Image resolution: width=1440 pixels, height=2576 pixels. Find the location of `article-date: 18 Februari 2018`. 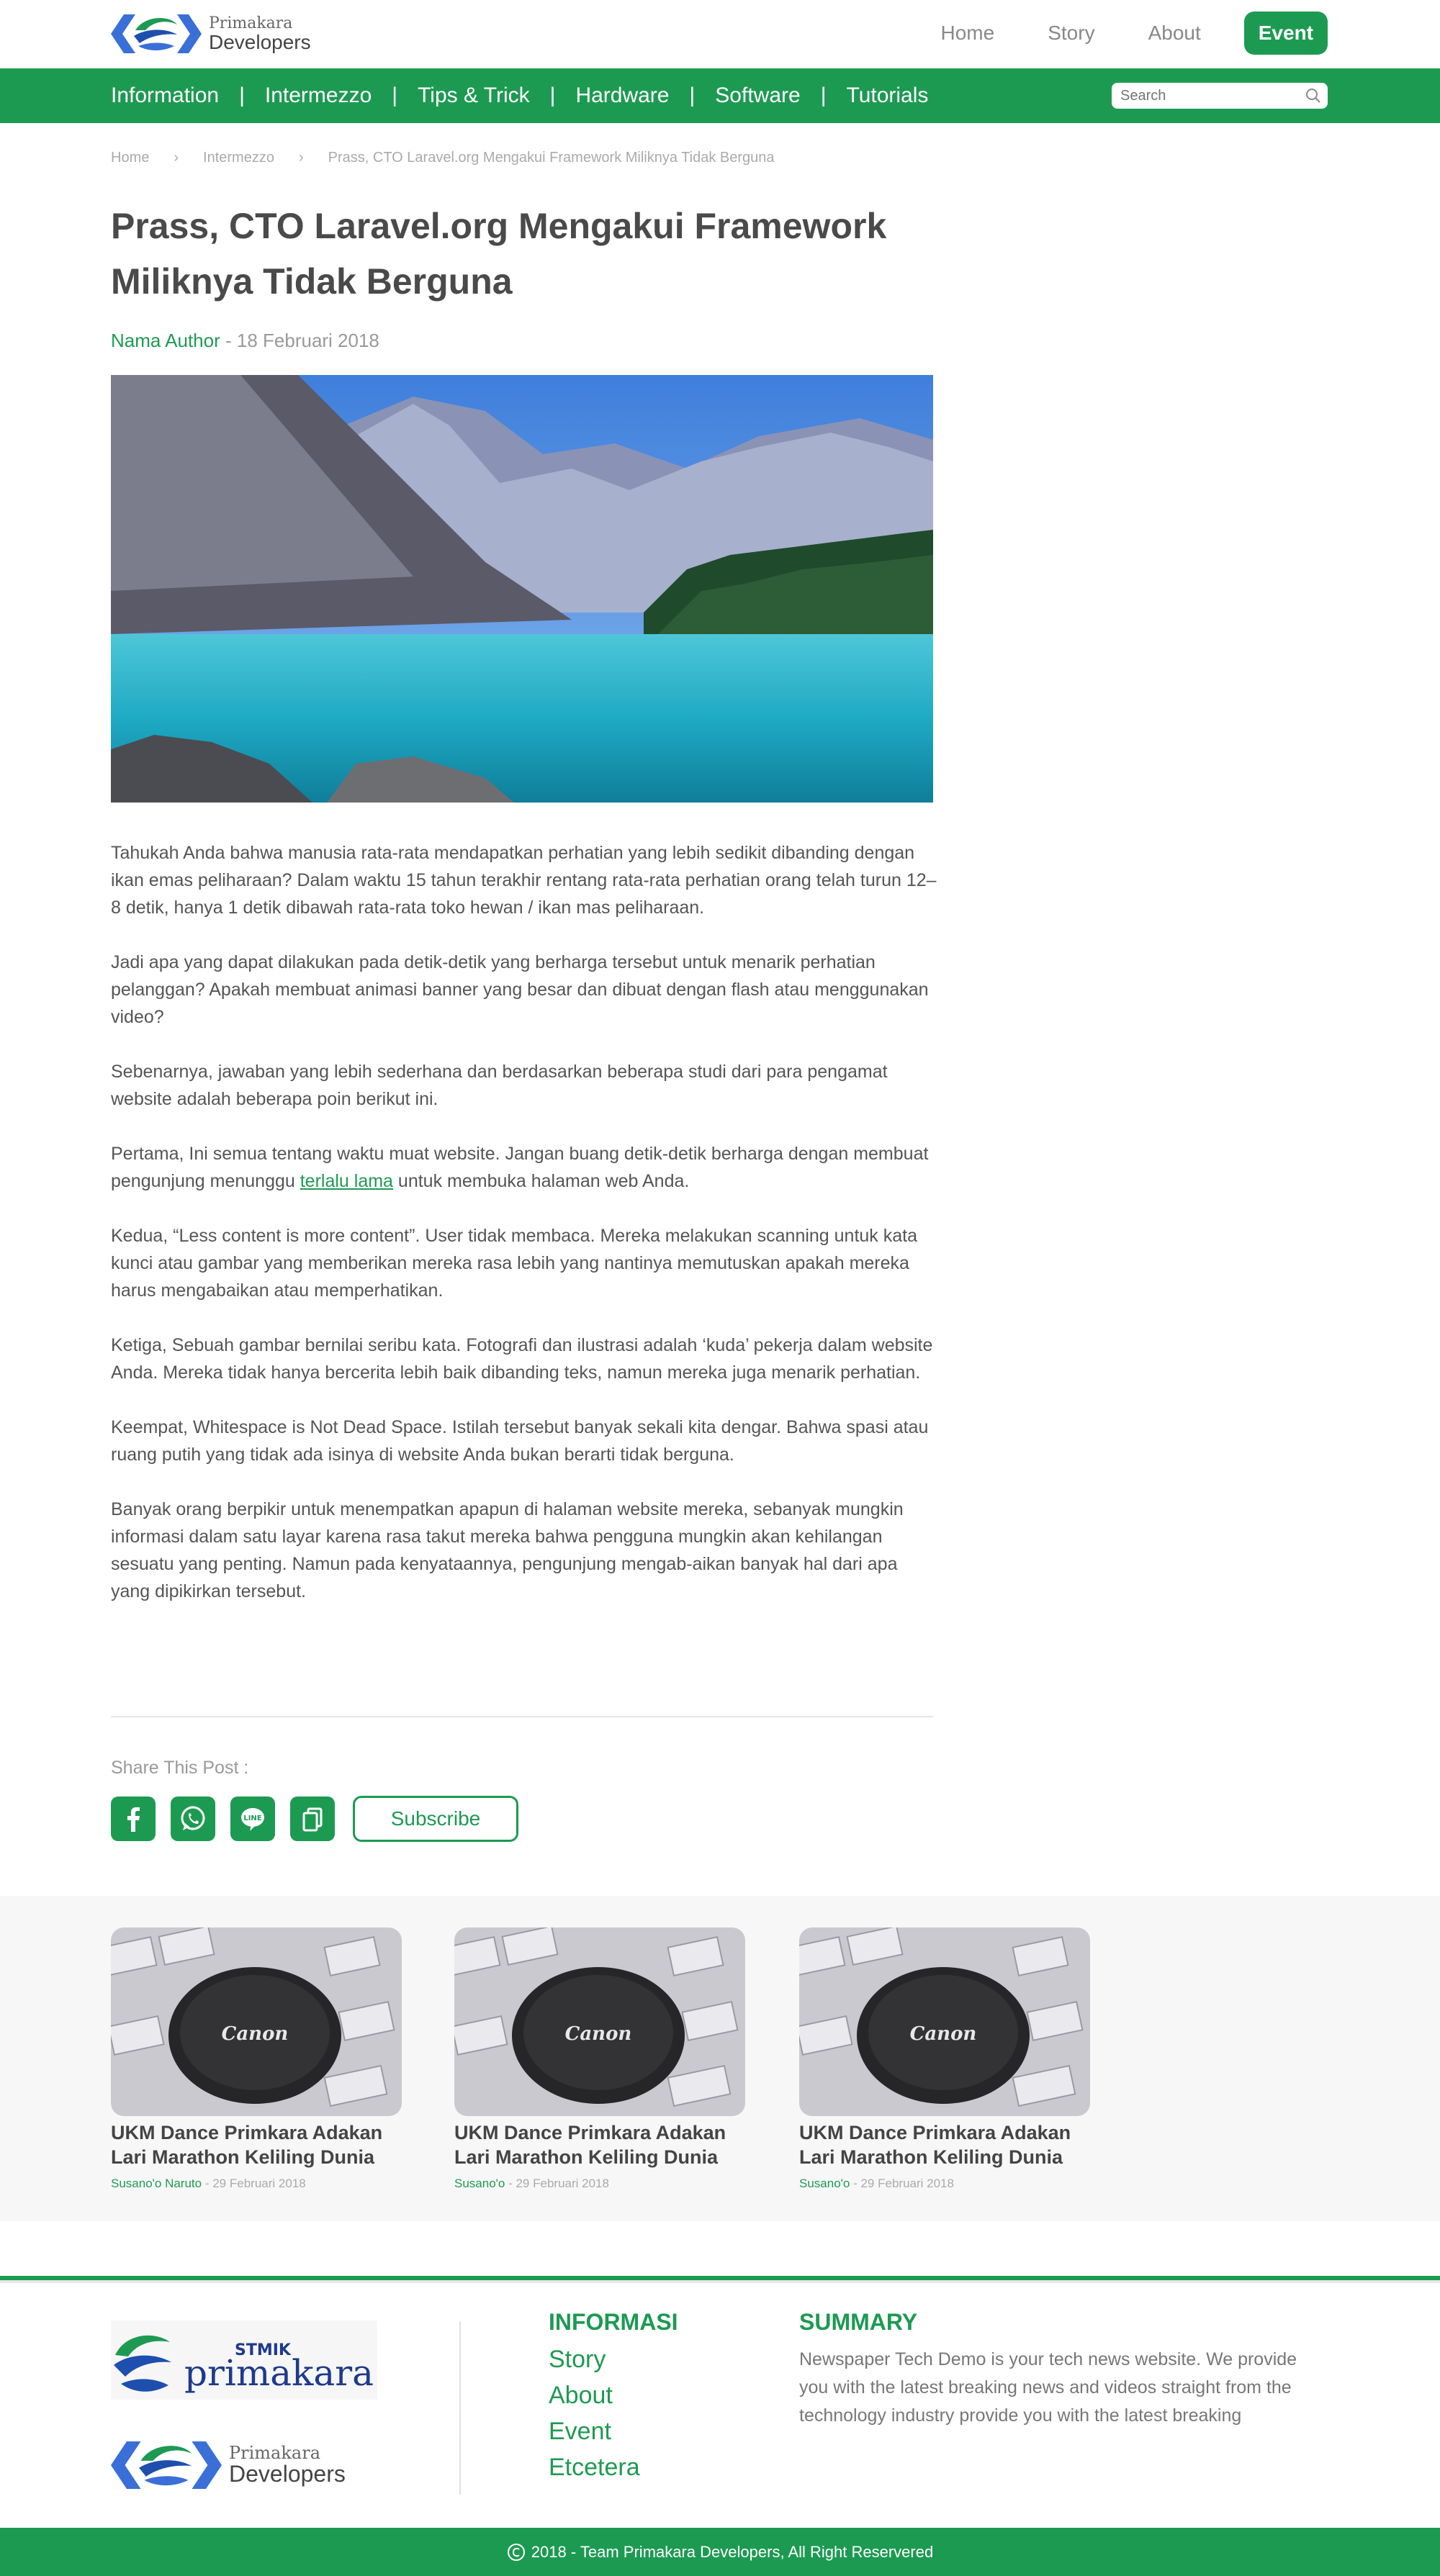

article-date: 18 Februari 2018 is located at coordinates (307, 341).